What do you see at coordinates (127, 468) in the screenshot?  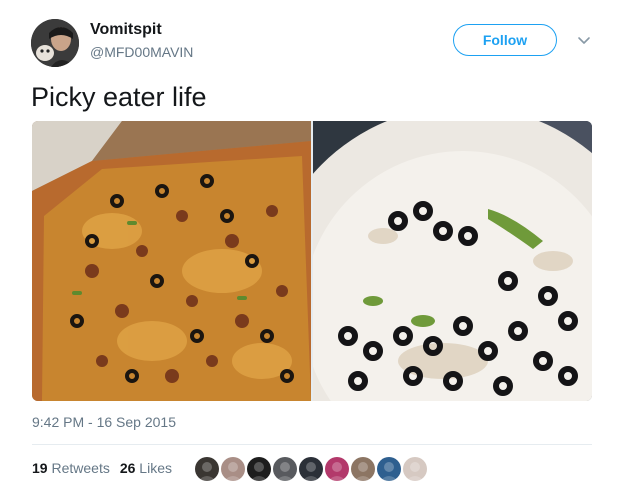 I see `likes-count: 26` at bounding box center [127, 468].